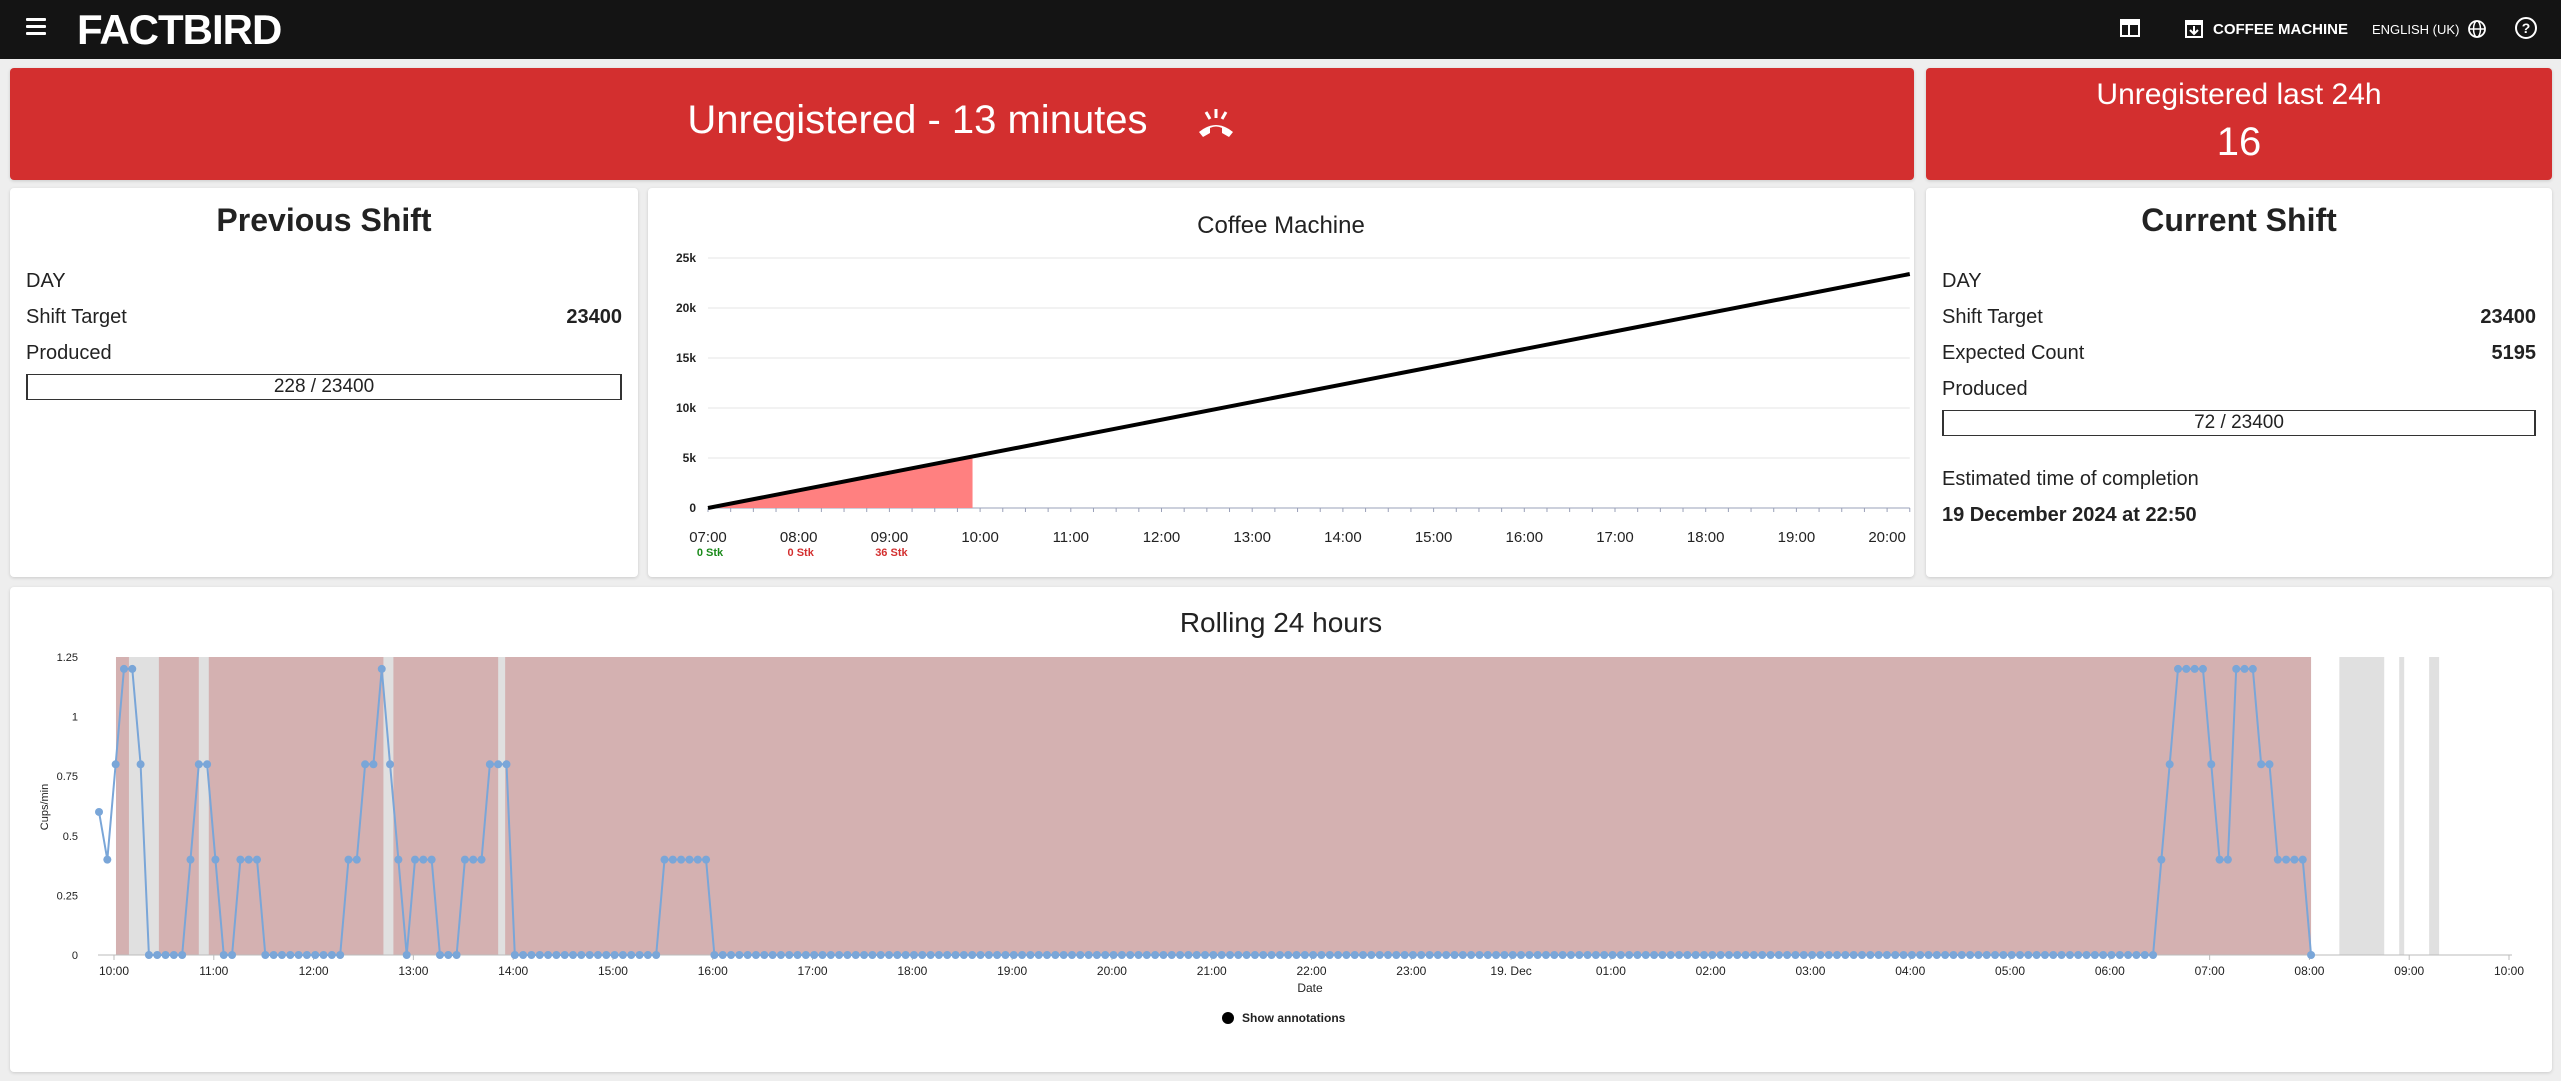  What do you see at coordinates (2309, 971) in the screenshot?
I see `x-tick-label: 08:00` at bounding box center [2309, 971].